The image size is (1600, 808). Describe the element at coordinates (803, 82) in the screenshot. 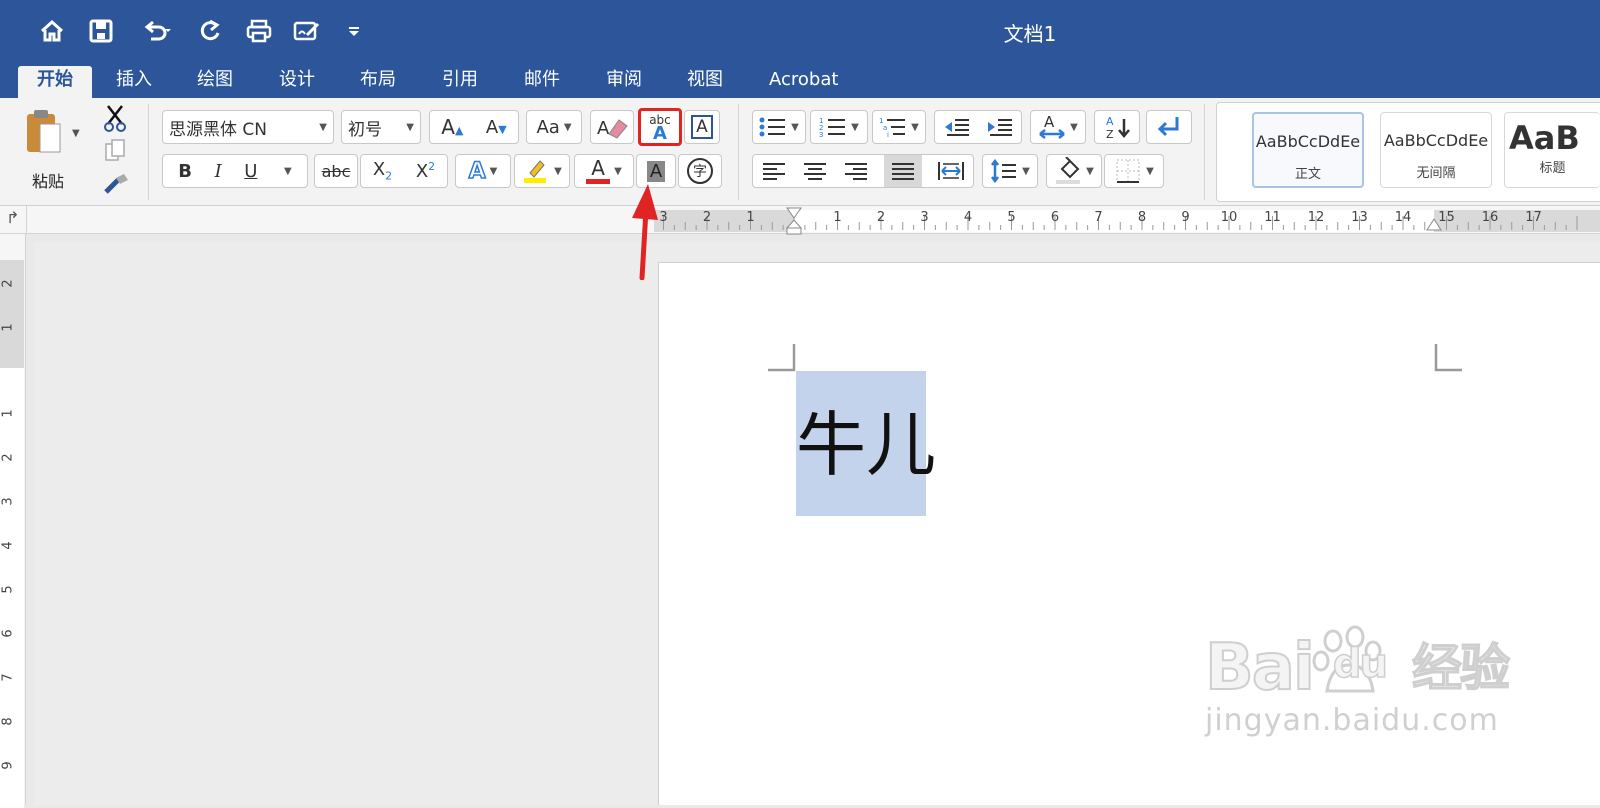

I see `tab-acrobat: Acrobat` at that location.